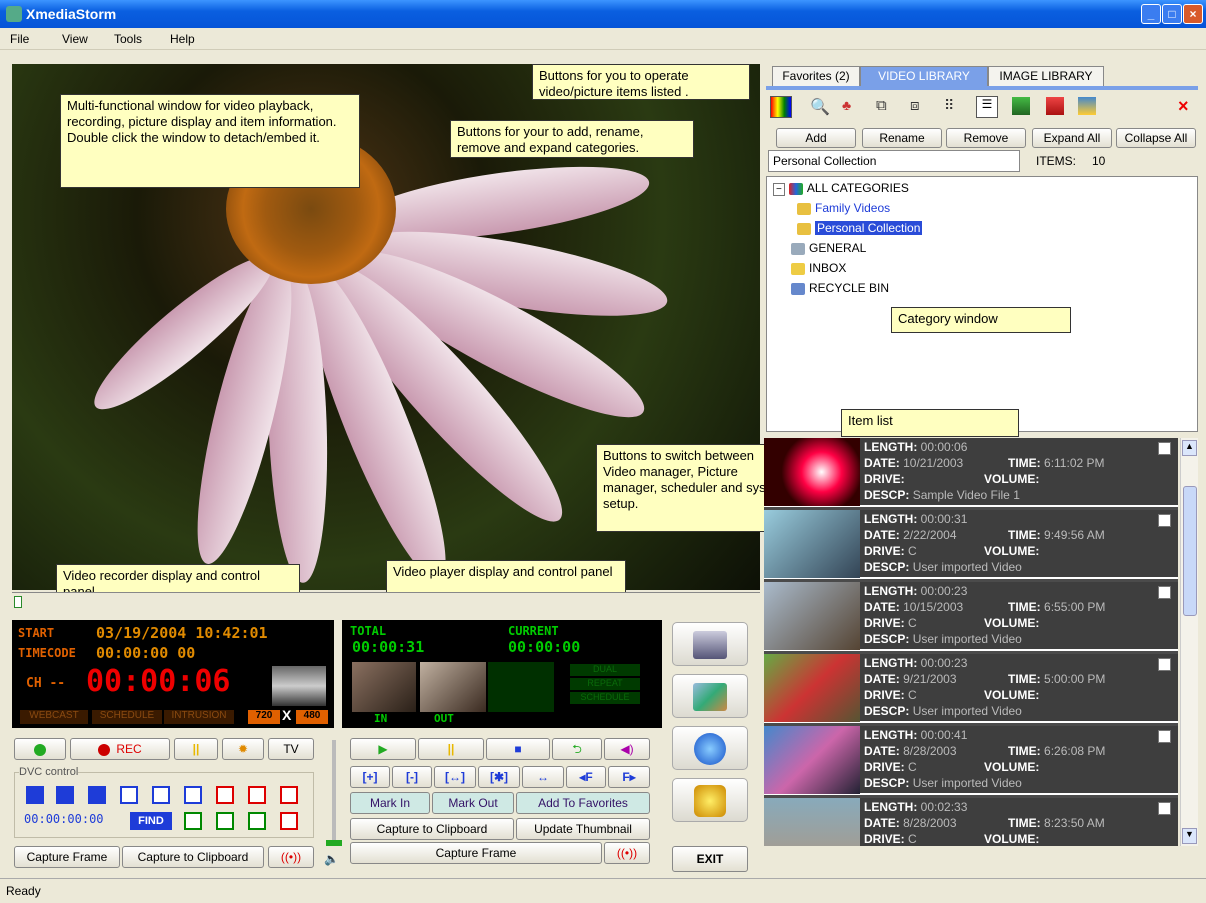 The image size is (1206, 903). I want to click on dvc-red-button, so click(289, 821).